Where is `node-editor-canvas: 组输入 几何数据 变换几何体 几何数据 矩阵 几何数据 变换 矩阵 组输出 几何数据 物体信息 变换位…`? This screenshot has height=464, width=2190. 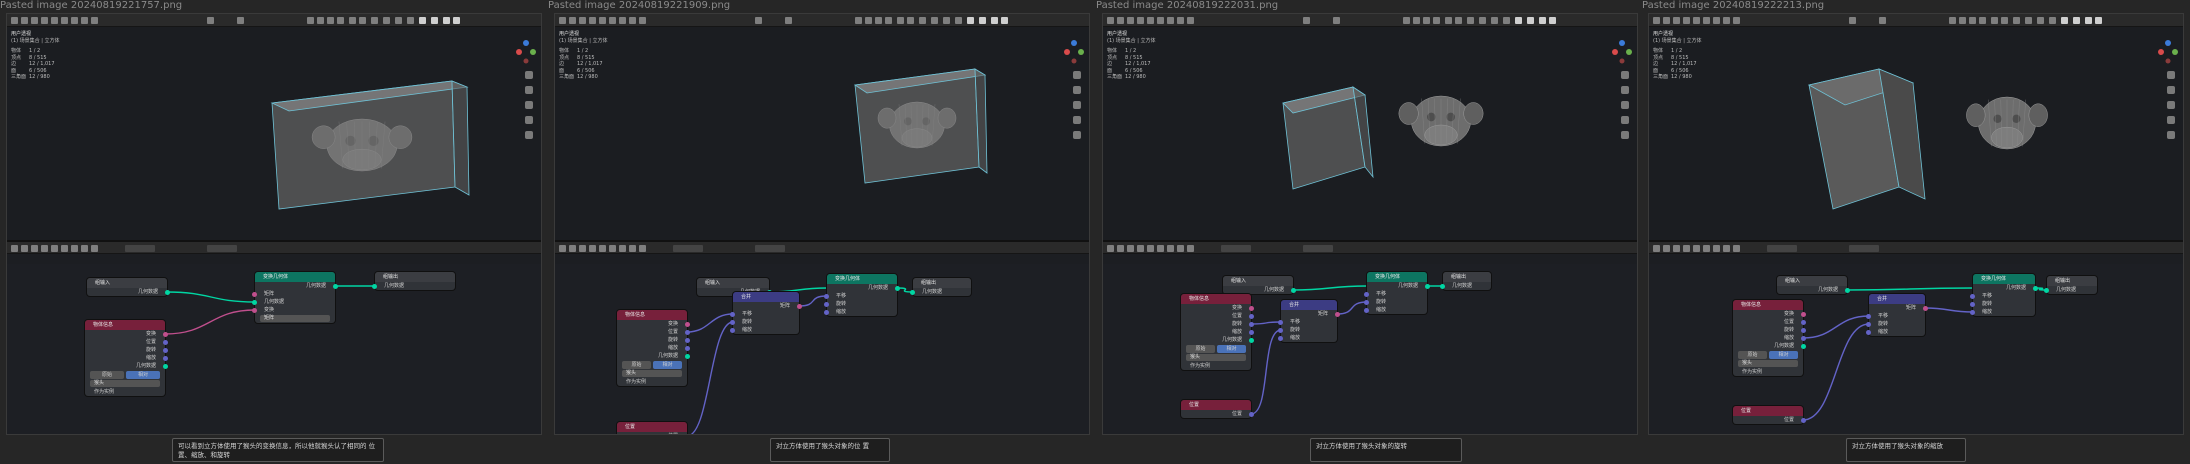 node-editor-canvas: 组输入 几何数据 变换几何体 几何数据 矩阵 几何数据 变换 矩阵 组输出 几何数据 物体信息 变换位… is located at coordinates (274, 349).